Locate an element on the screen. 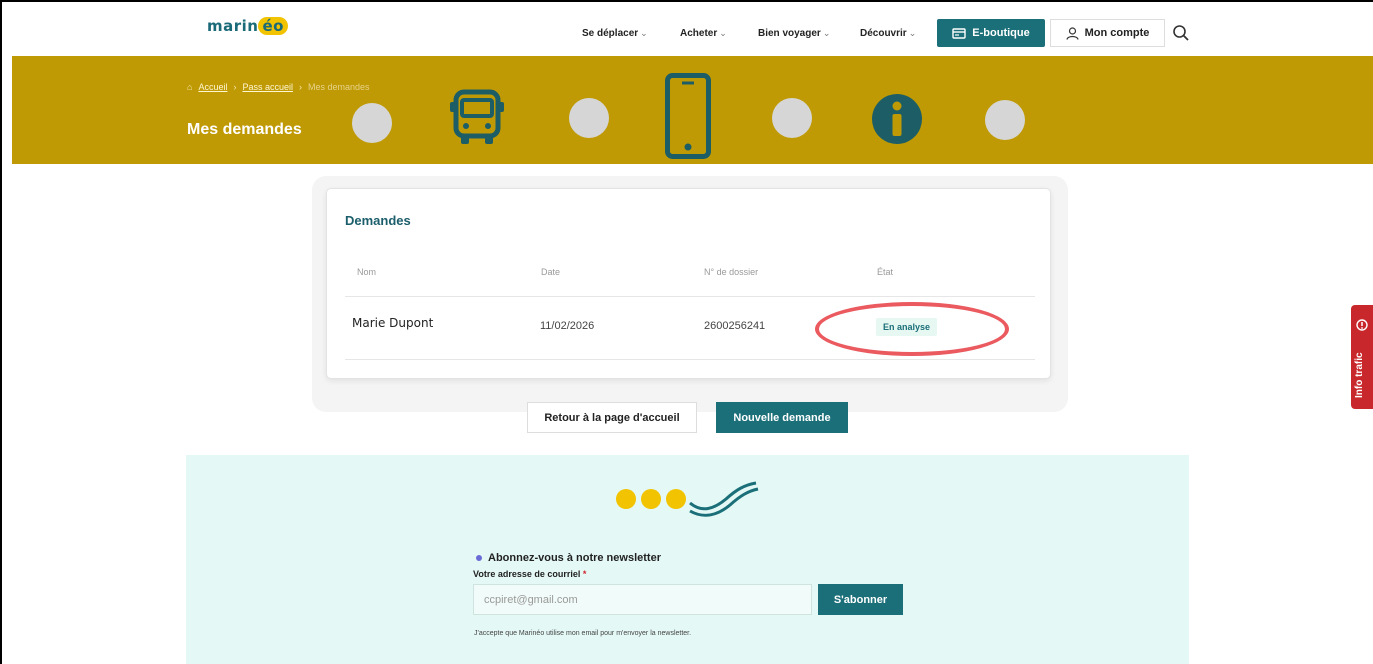  email-field: ccpiret@gmail.com is located at coordinates (642, 599).